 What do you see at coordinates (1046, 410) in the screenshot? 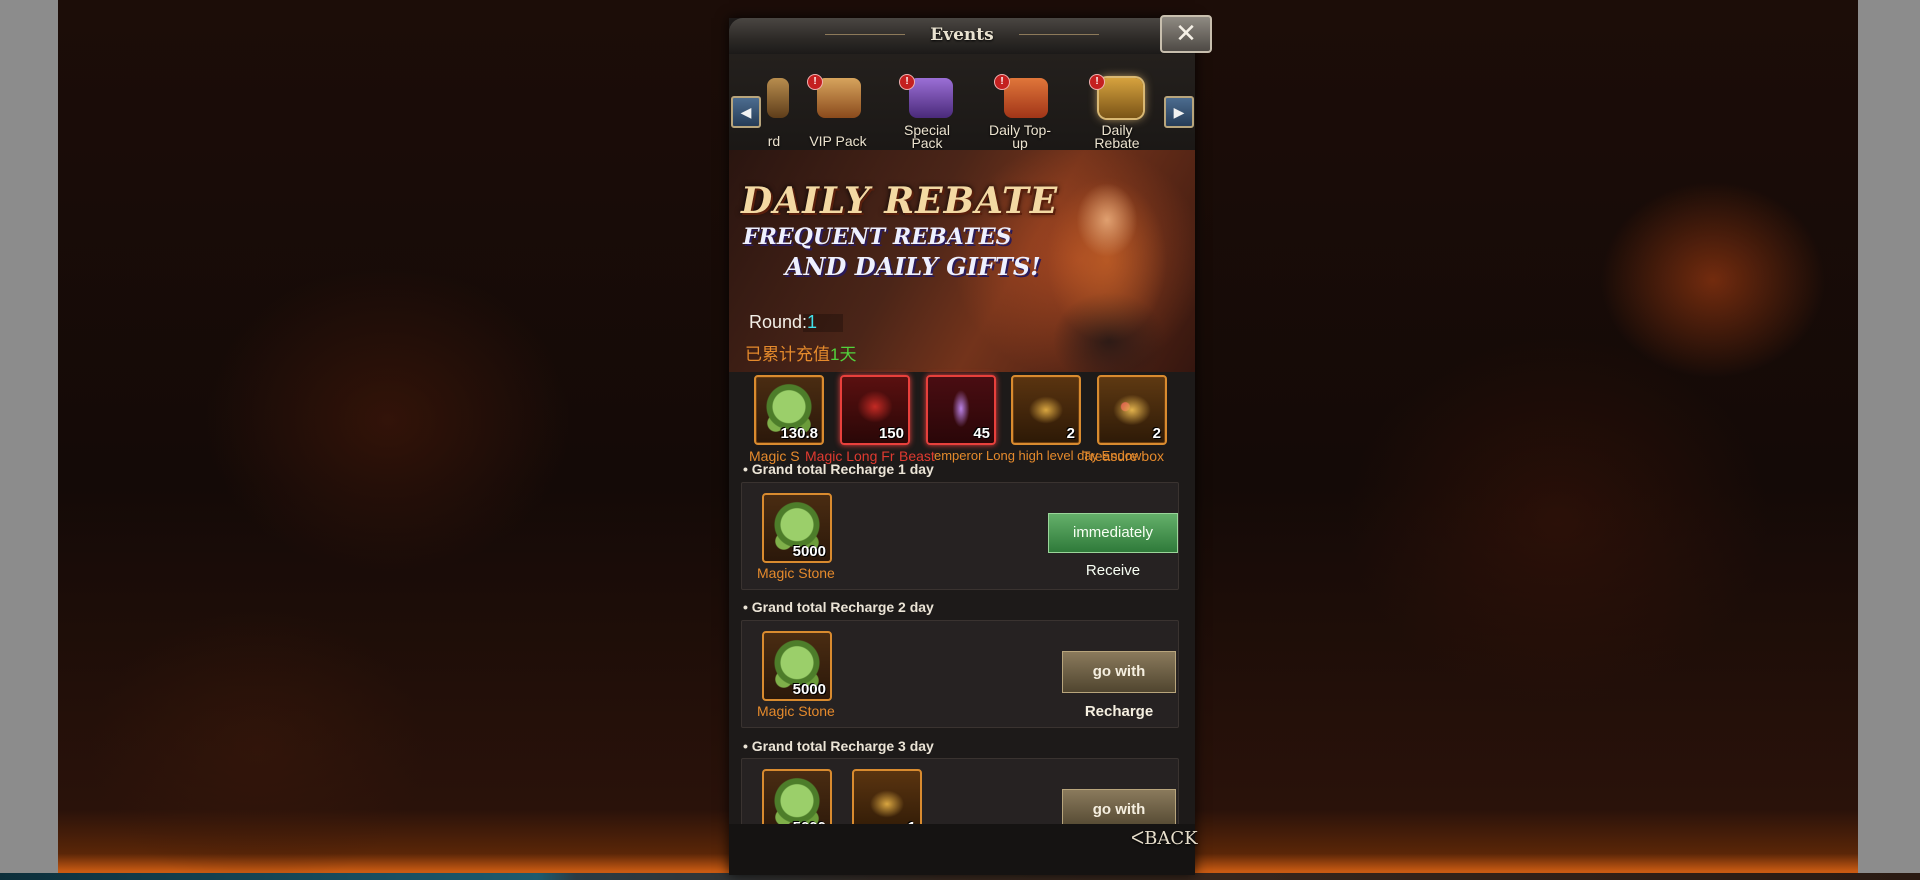
I see `reward-item-chest: 2` at bounding box center [1046, 410].